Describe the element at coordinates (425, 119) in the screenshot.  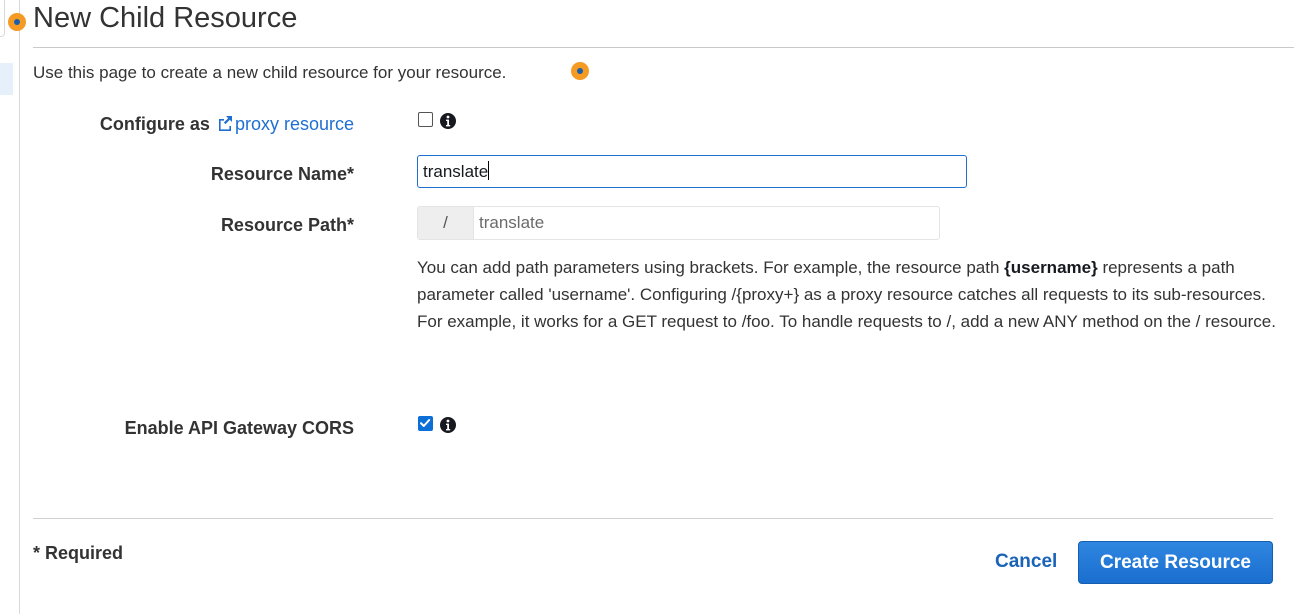
I see `proxy-resource-checkbox` at that location.